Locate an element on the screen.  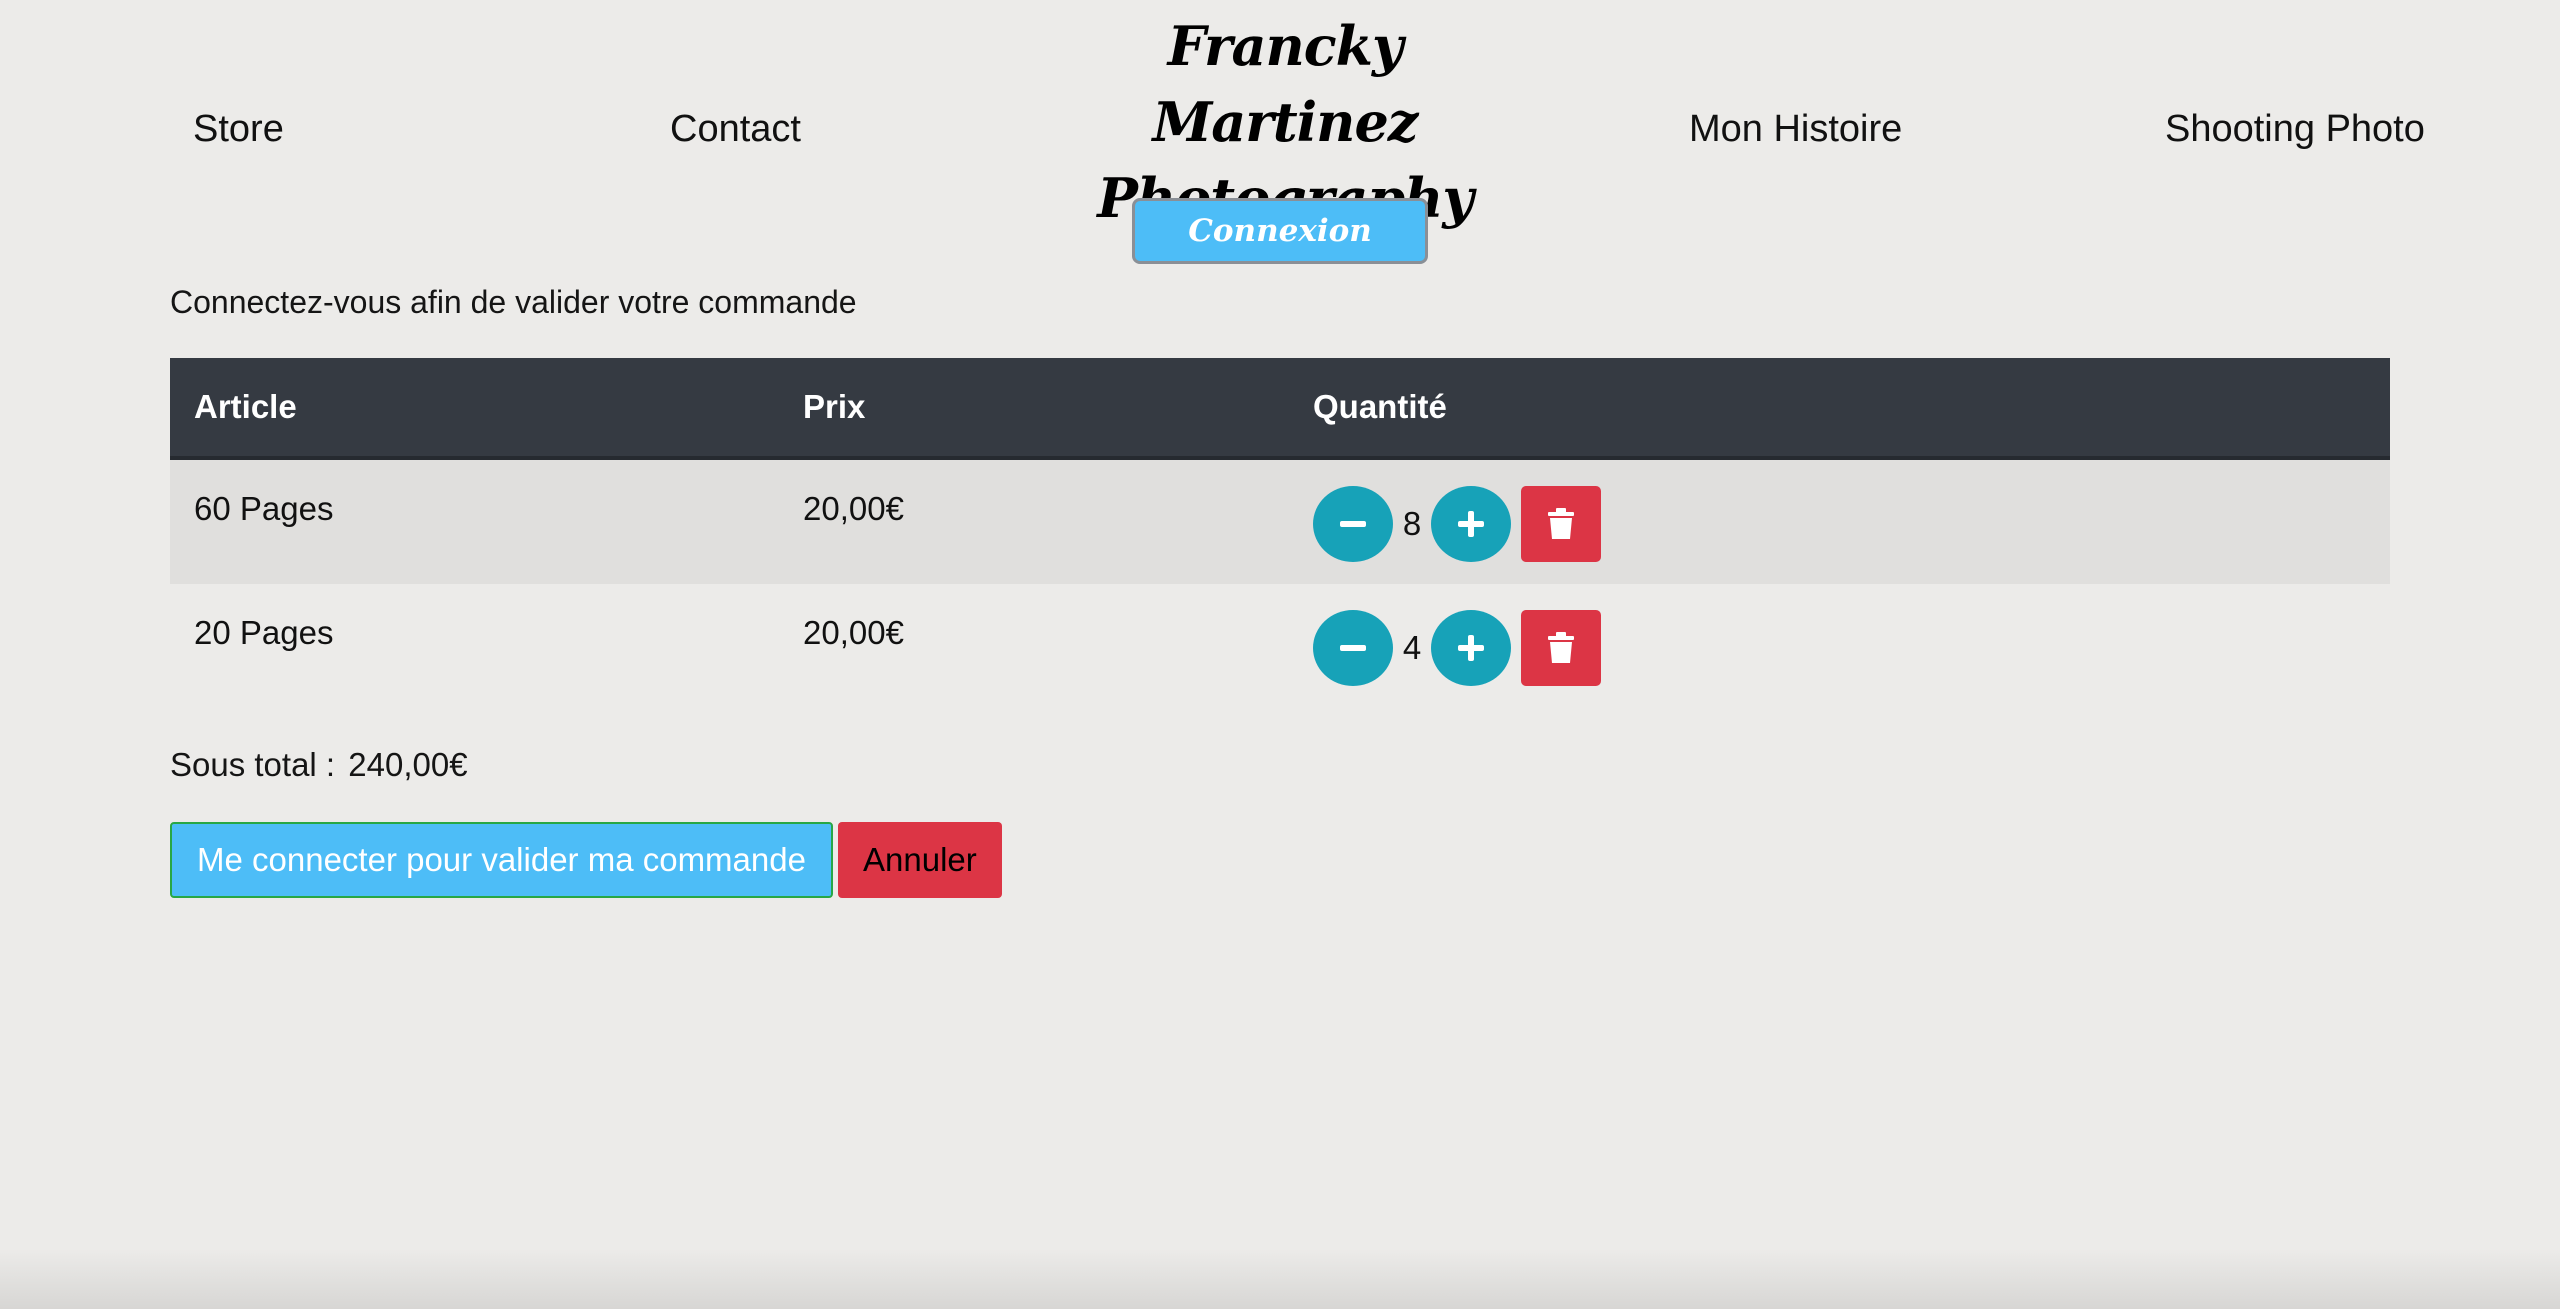
cell-article: 60 Pages is located at coordinates (474, 521).